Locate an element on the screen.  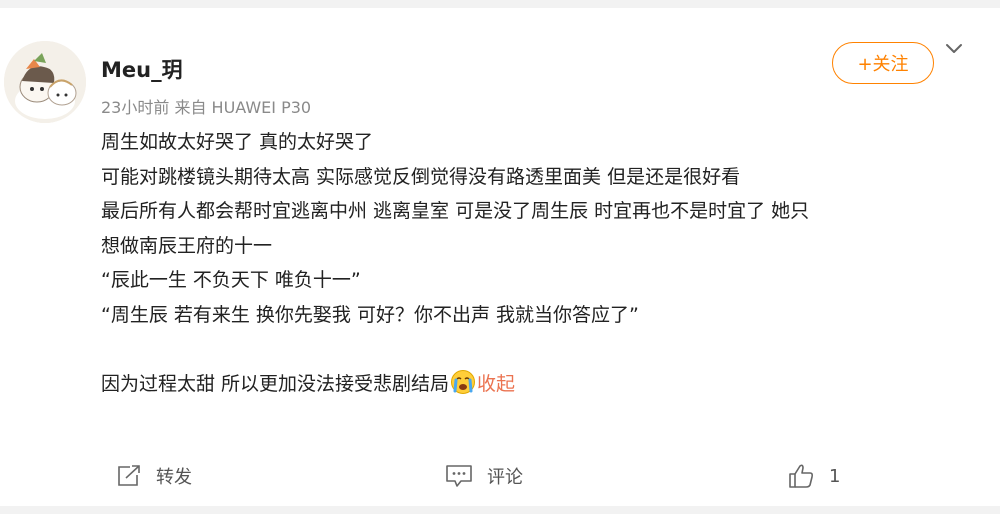
post-meta: 23小时前 来自 HUAWEI P30 is located at coordinates (206, 107).